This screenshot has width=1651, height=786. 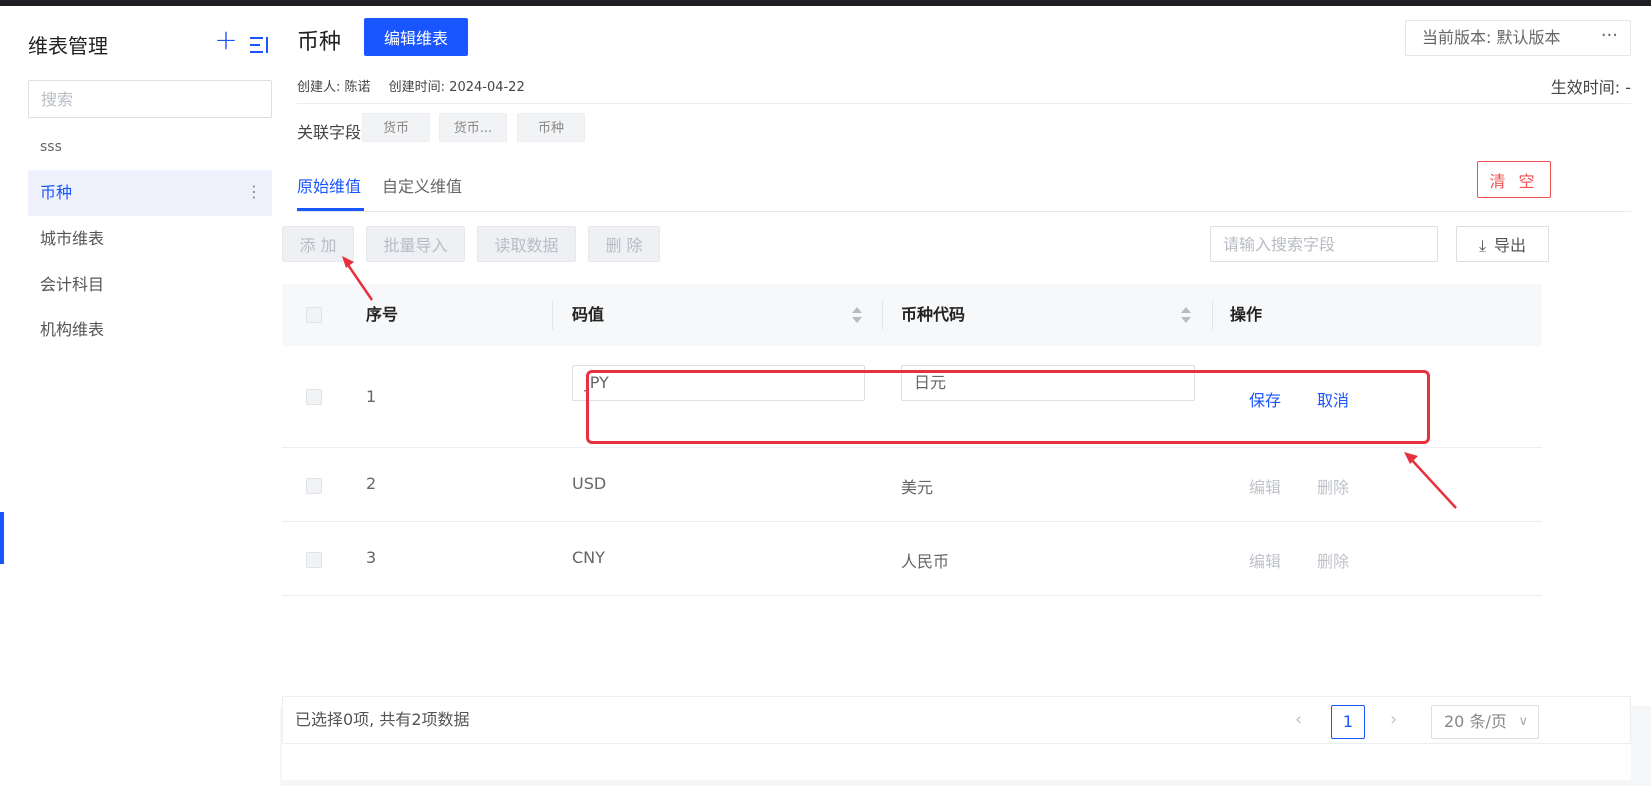 What do you see at coordinates (382, 314) in the screenshot?
I see `column-header-index: 序号` at bounding box center [382, 314].